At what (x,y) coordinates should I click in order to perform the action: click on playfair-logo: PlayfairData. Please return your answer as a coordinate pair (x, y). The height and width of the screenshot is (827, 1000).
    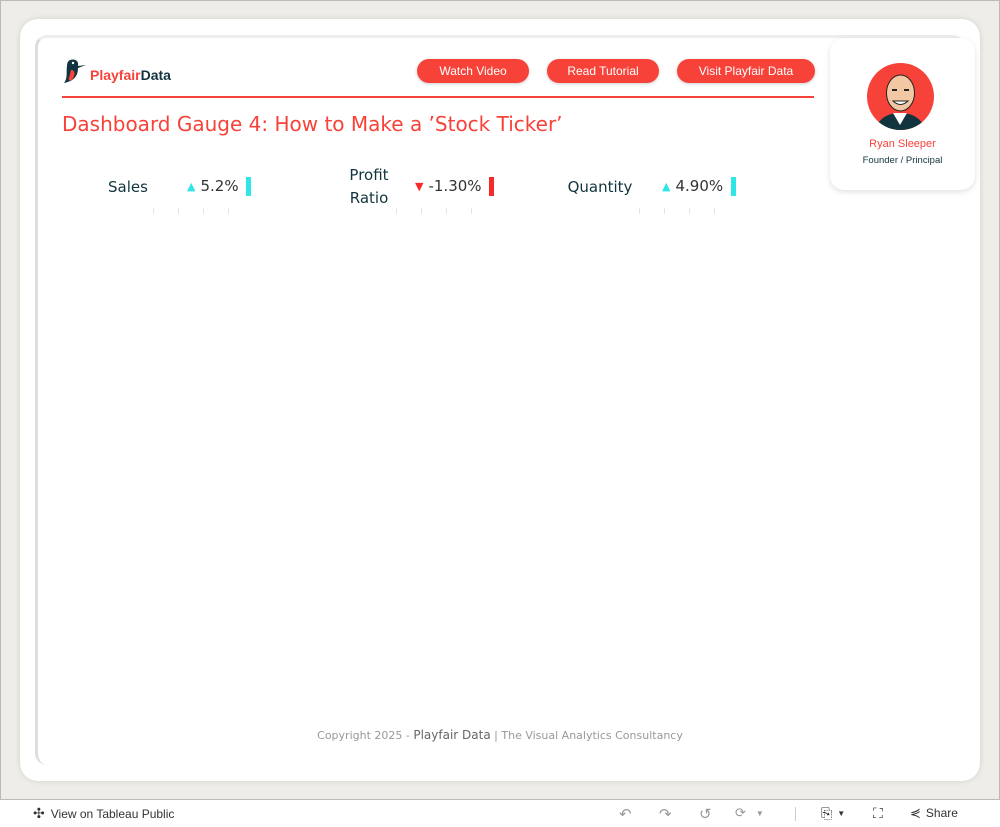
    Looking at the image, I should click on (116, 70).